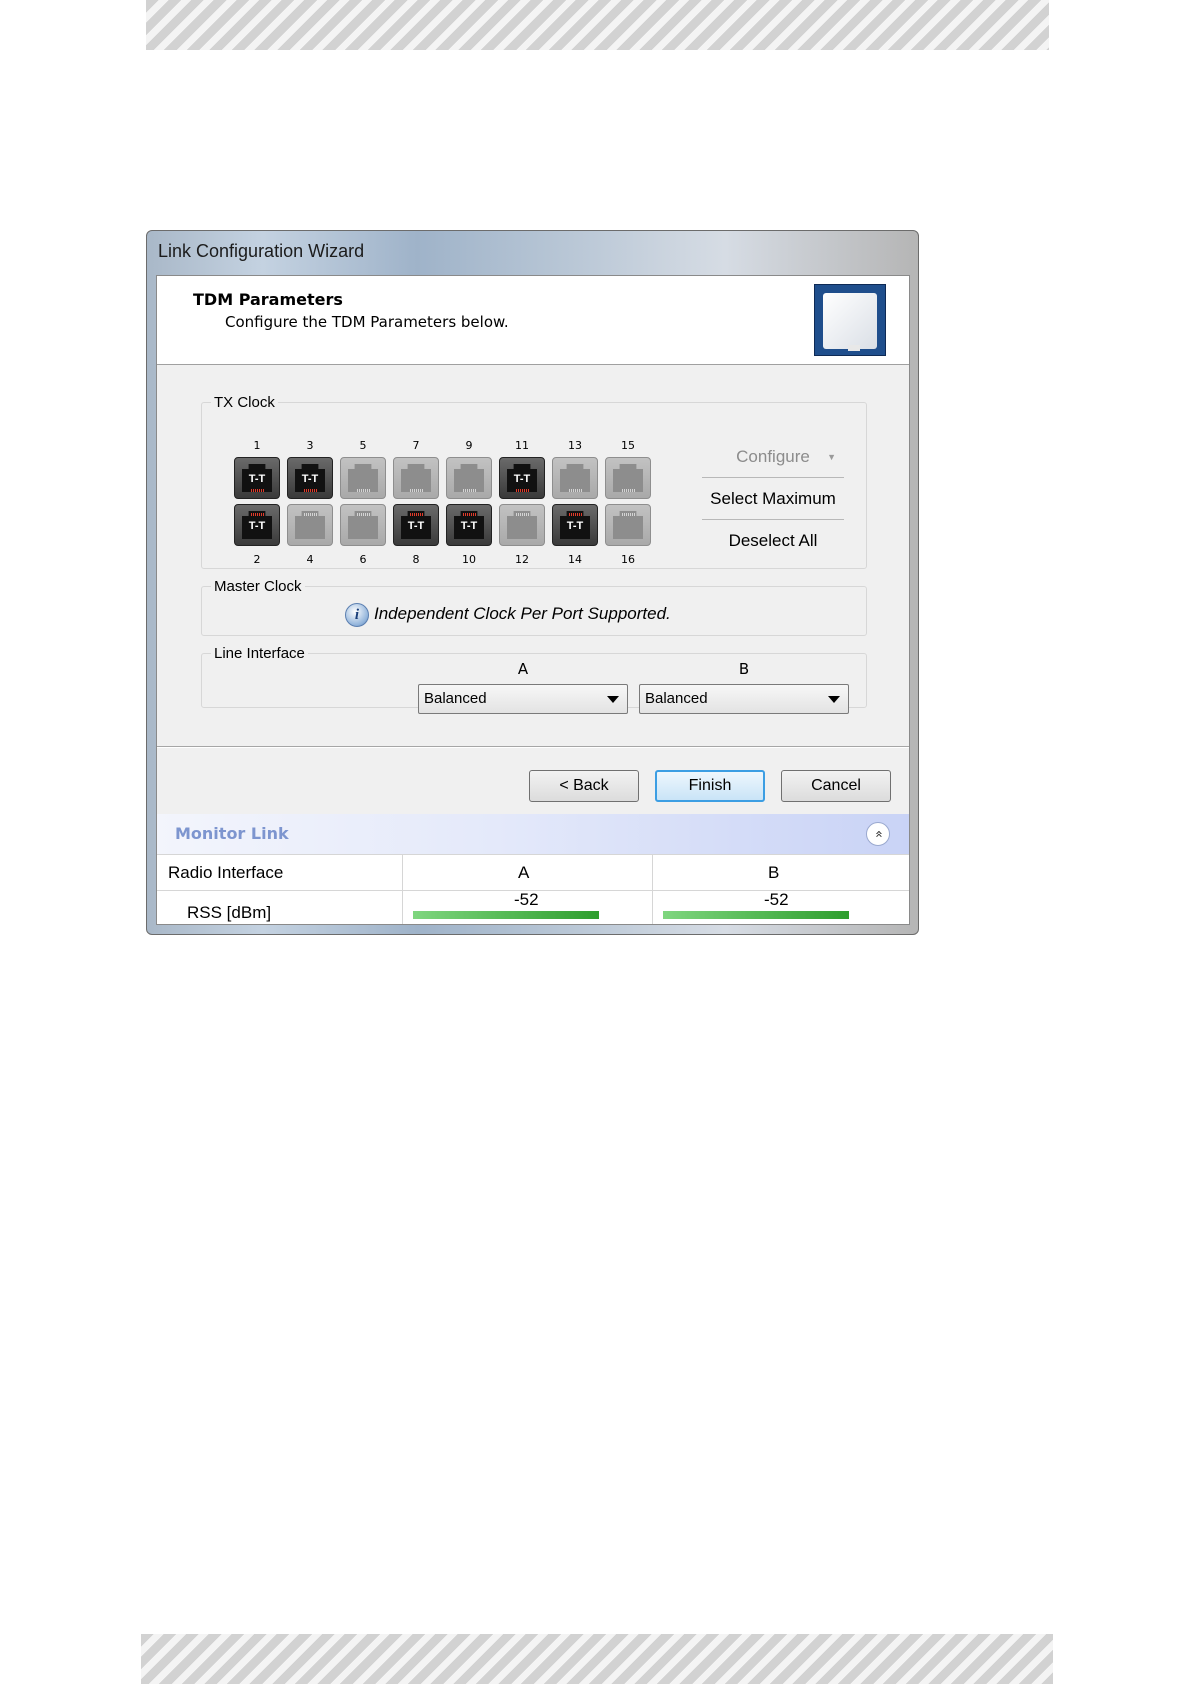 The image size is (1190, 1684). What do you see at coordinates (310, 559) in the screenshot?
I see `port-number: 4` at bounding box center [310, 559].